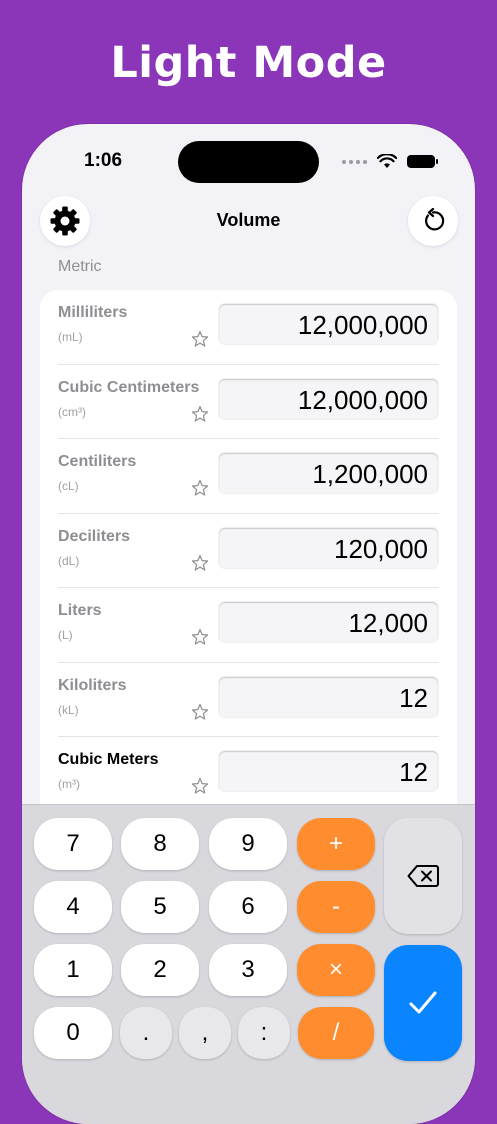 This screenshot has height=1124, width=497. Describe the element at coordinates (97, 461) in the screenshot. I see `unit-name: Centiliters` at that location.